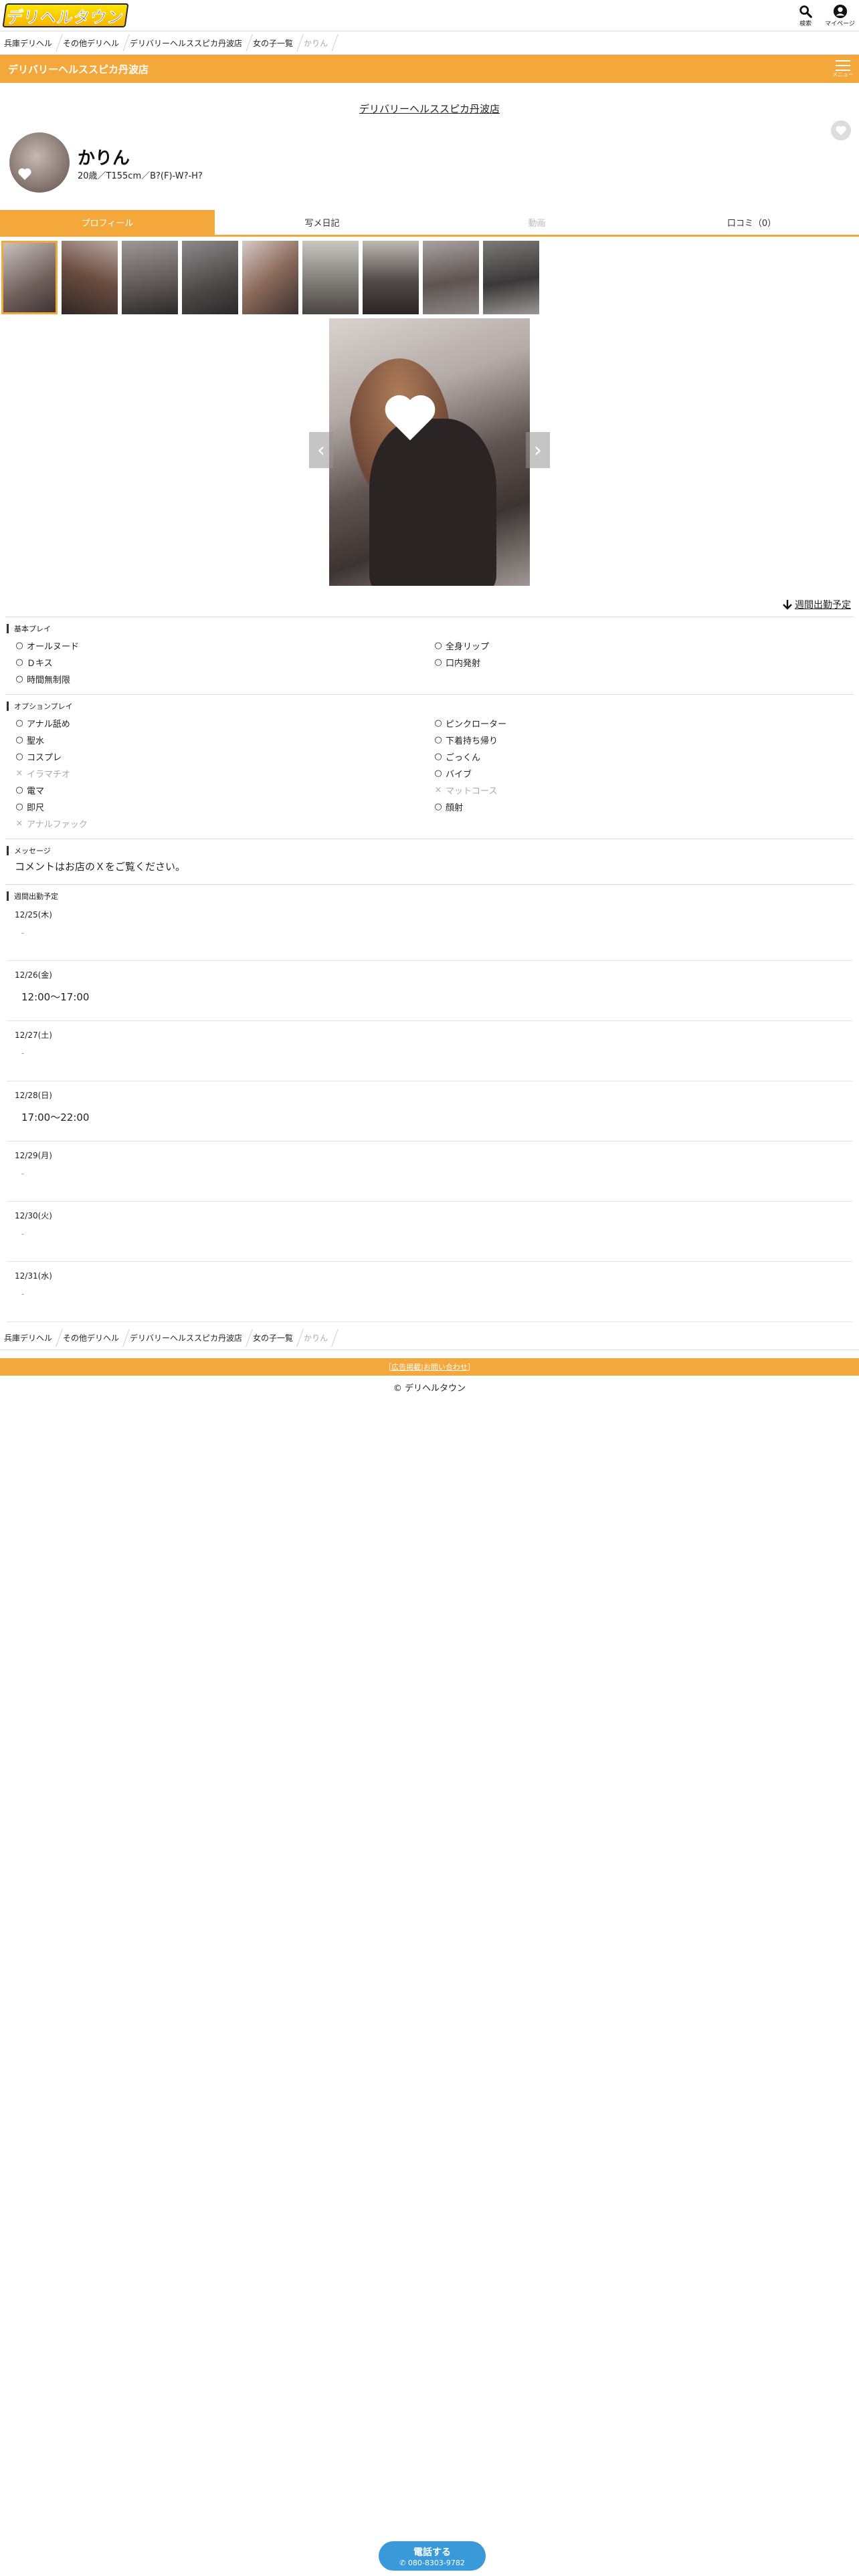  I want to click on shop-title: デリバリーヘルススピカ丹波店, so click(78, 69).